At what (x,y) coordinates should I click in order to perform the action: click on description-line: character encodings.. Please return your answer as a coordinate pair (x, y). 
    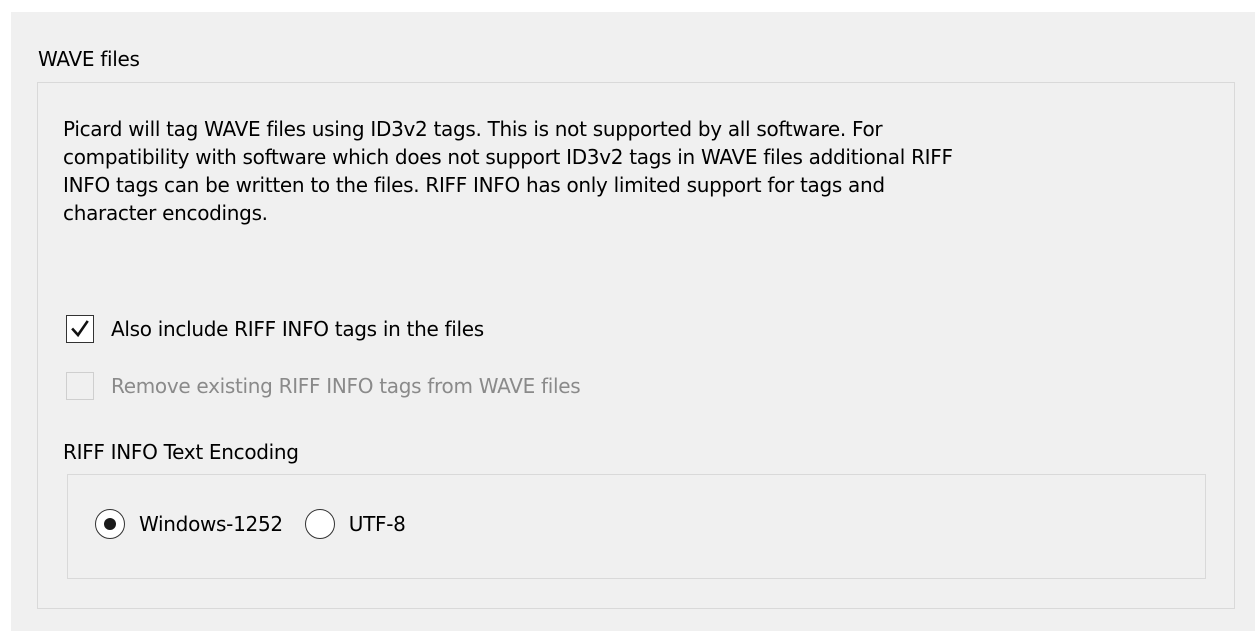
    Looking at the image, I should click on (165, 213).